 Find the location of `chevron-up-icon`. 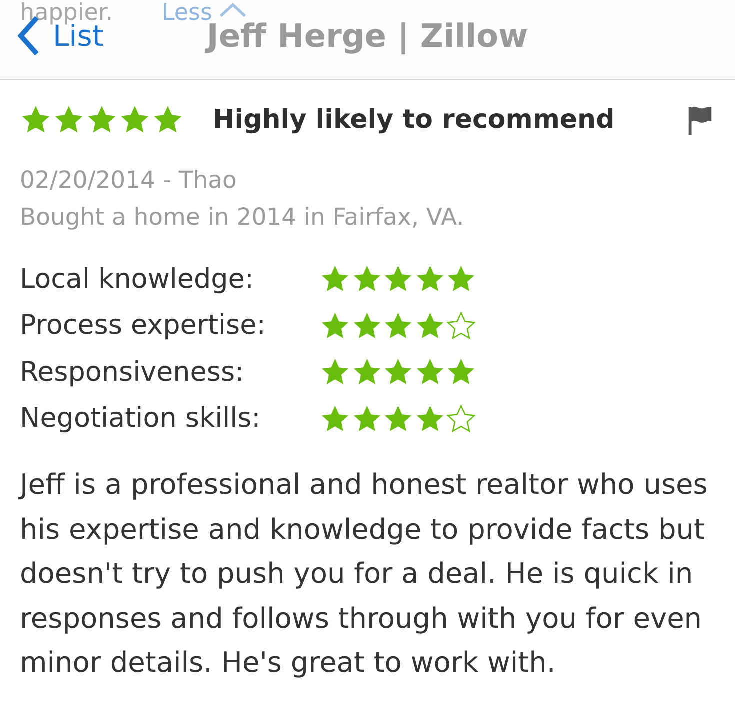

chevron-up-icon is located at coordinates (232, 10).